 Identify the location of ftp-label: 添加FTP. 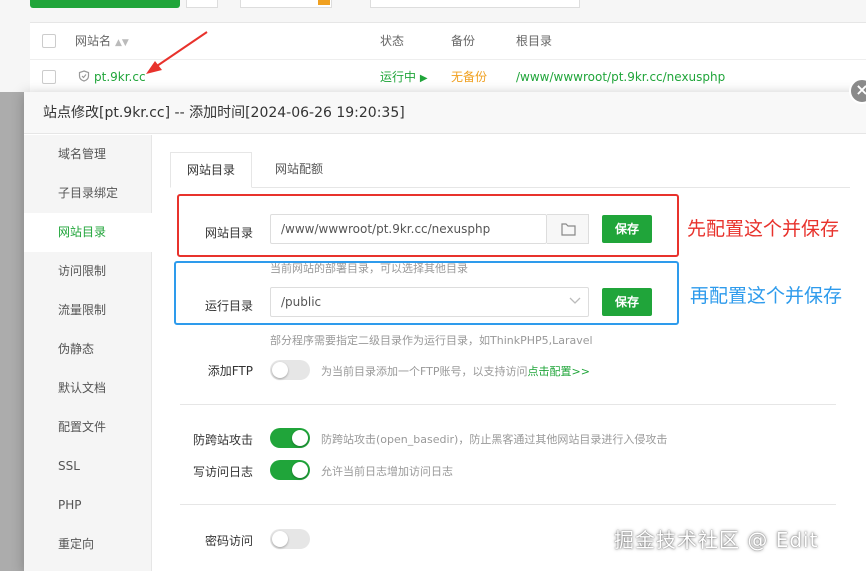
(230, 371).